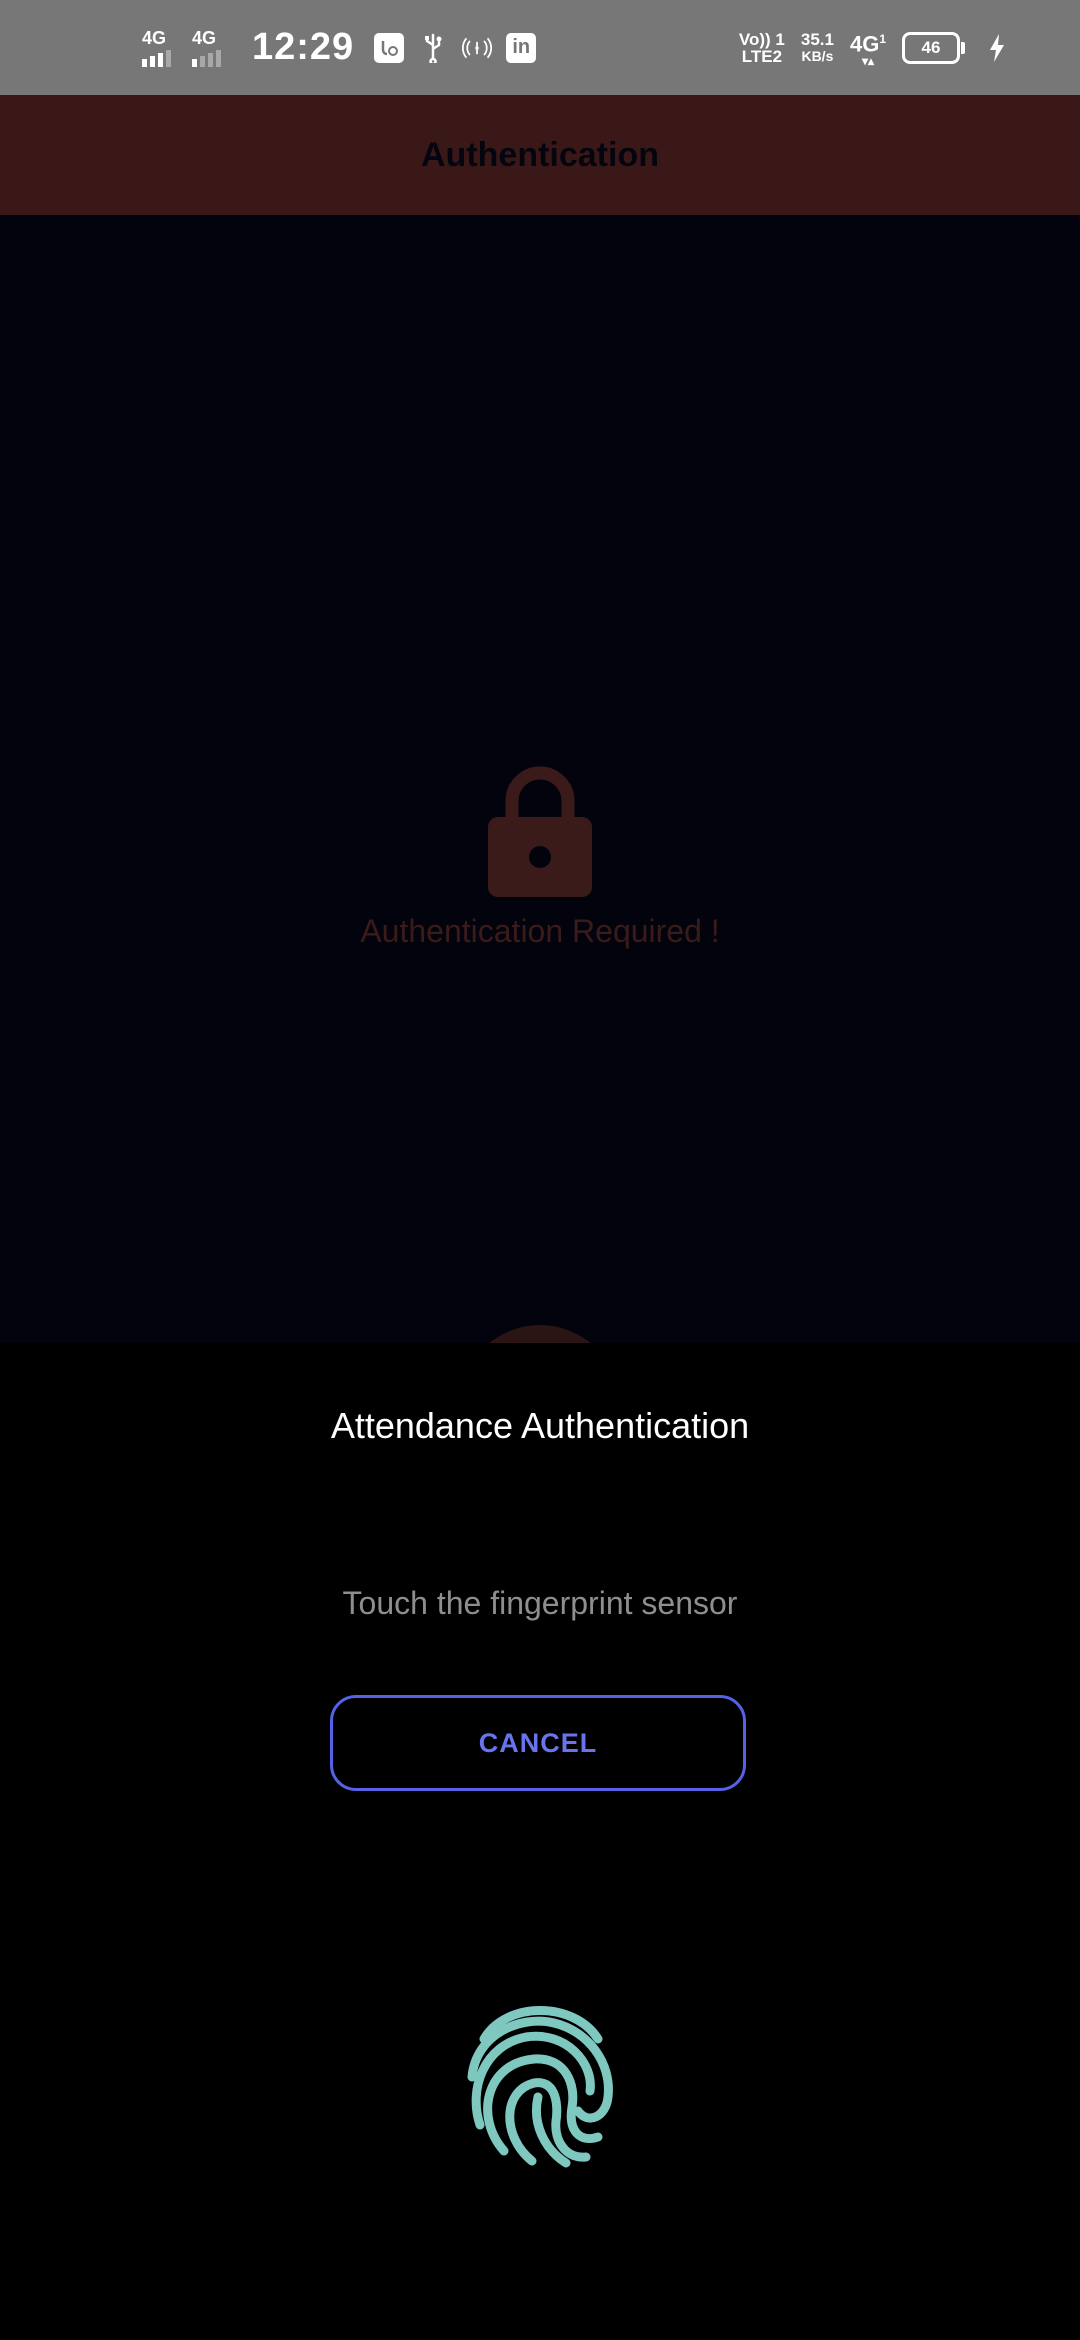 This screenshot has height=2340, width=1080. What do you see at coordinates (540, 1334) in the screenshot?
I see `fingerprint-button-background` at bounding box center [540, 1334].